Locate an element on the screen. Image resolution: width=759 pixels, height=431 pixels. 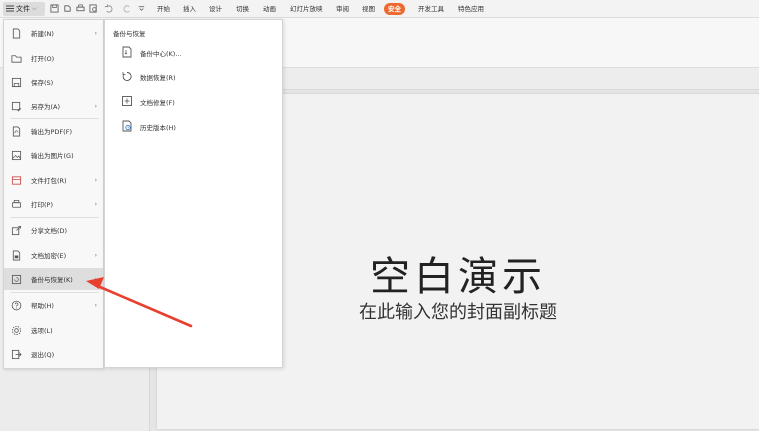
tab-view: 视图 is located at coordinates (368, 9).